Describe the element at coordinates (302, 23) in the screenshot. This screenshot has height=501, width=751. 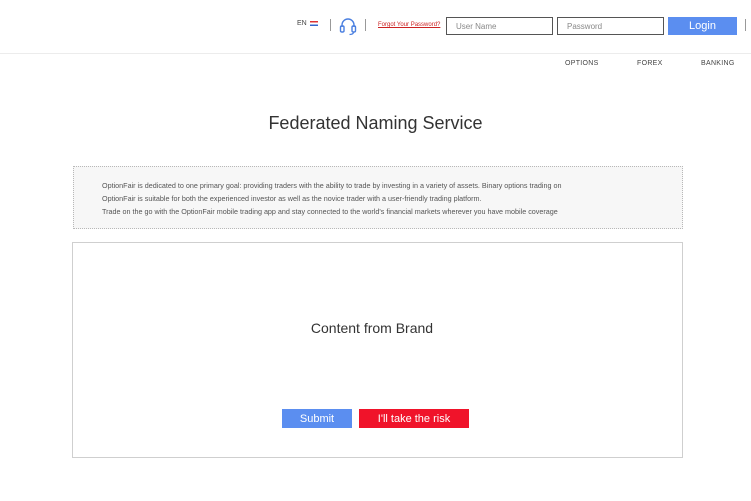
I see `language-label: EN` at that location.